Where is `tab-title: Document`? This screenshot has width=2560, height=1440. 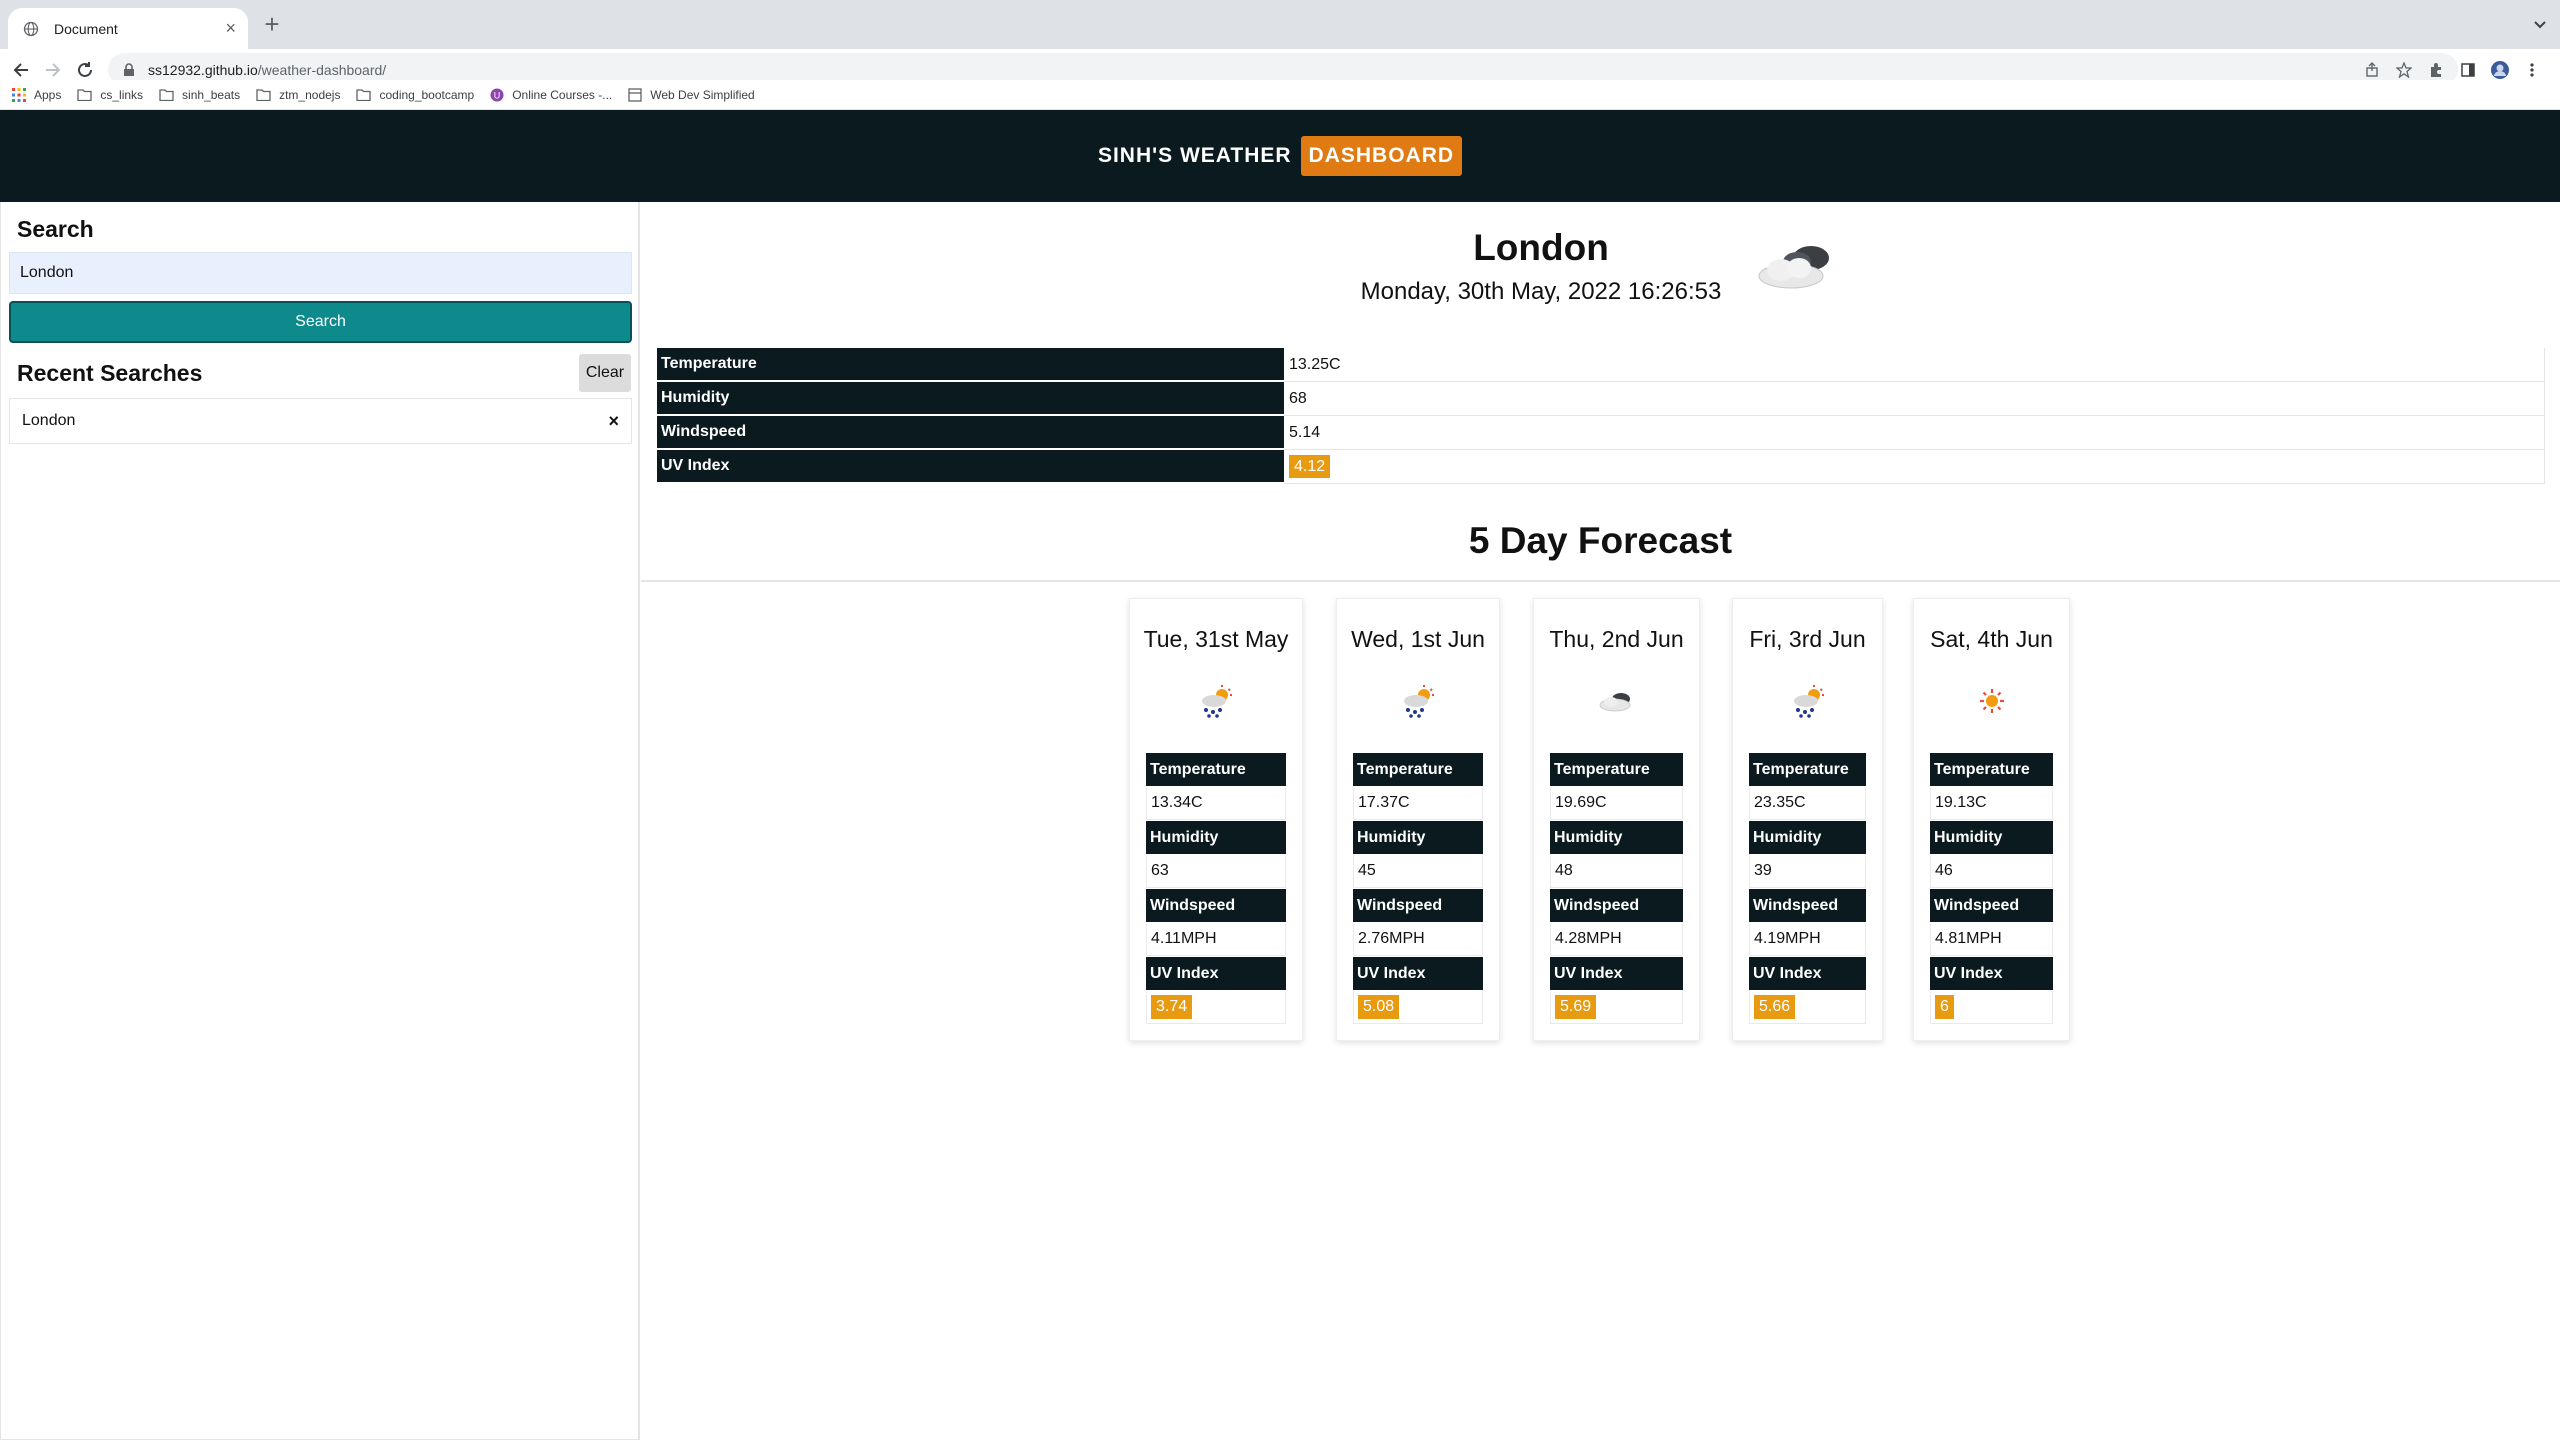
tab-title: Document is located at coordinates (86, 28).